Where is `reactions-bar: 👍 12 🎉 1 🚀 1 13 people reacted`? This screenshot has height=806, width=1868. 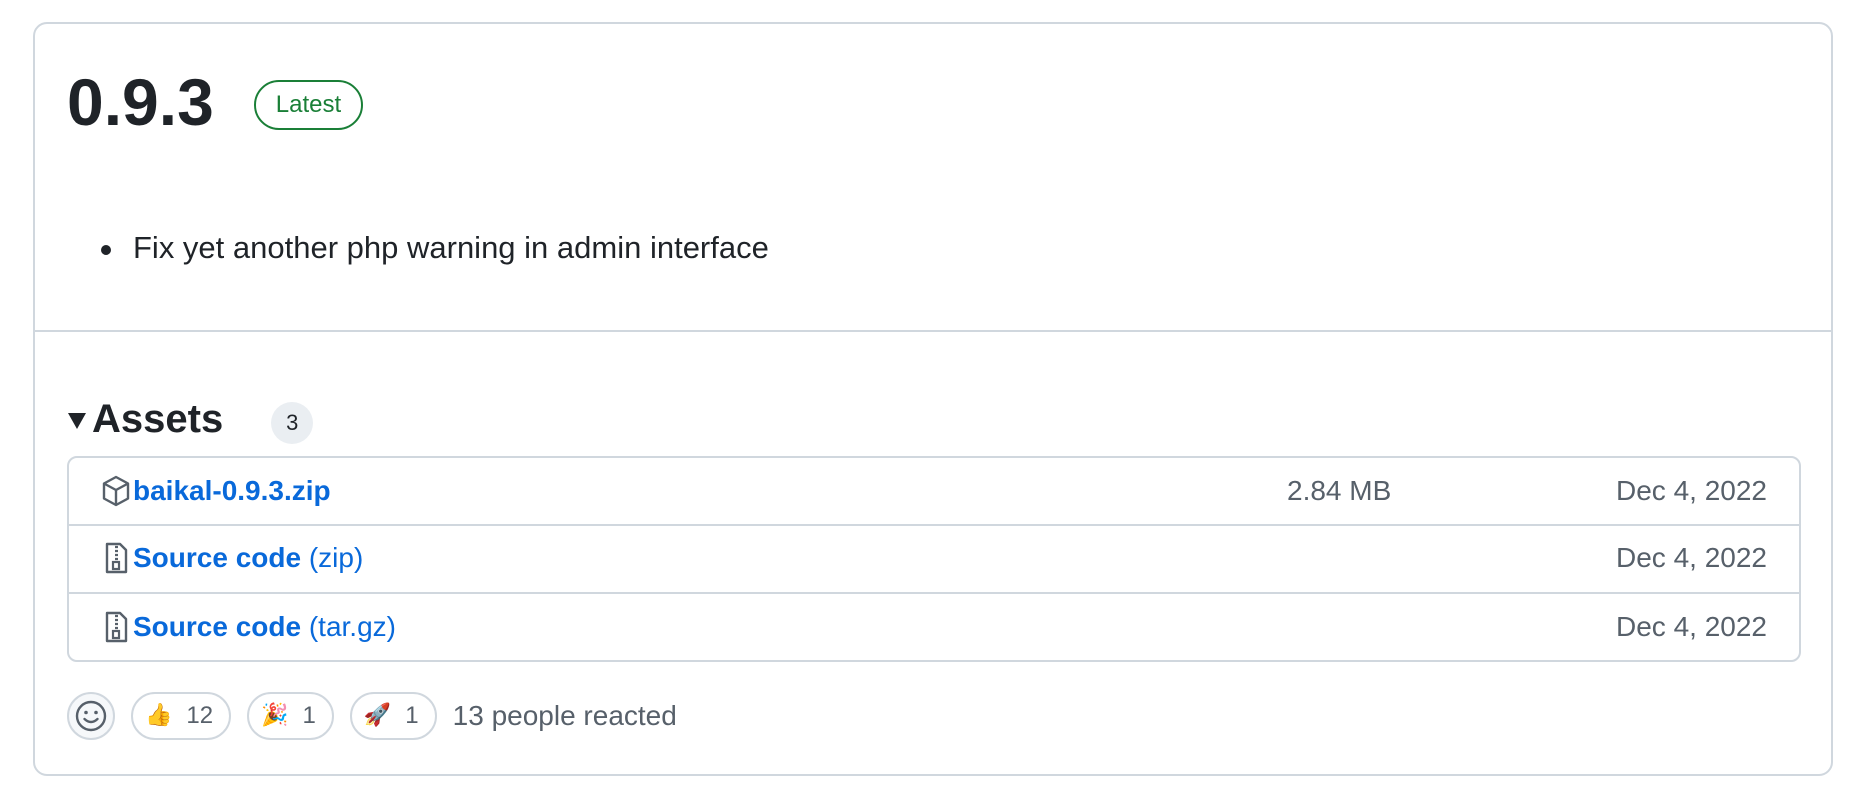
reactions-bar: 👍 12 🎉 1 🚀 1 13 people reacted is located at coordinates (372, 716).